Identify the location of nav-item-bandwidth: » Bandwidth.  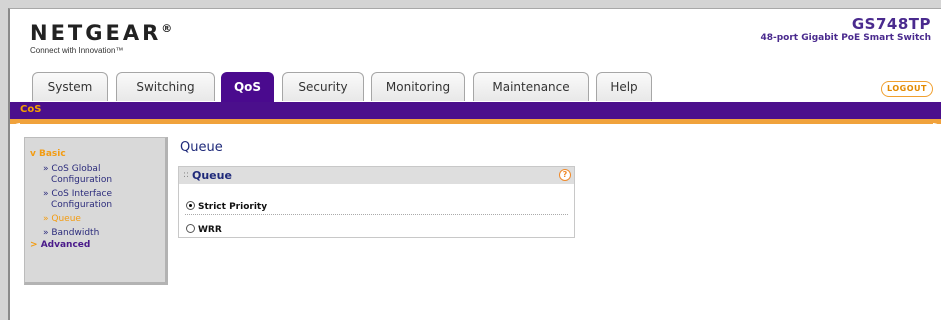
(95, 233).